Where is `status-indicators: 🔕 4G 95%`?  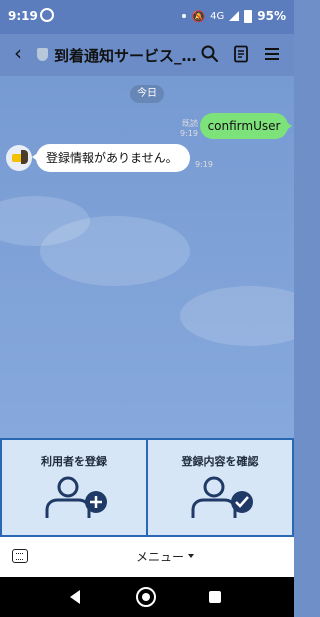
status-indicators: 🔕 4G 95% is located at coordinates (234, 16).